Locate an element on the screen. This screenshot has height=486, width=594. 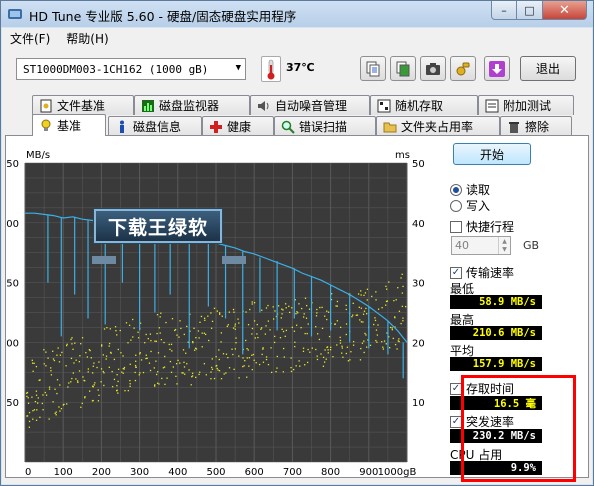
drive-select: ST1000DM003-1CH162 (1000 gB) ▼ is located at coordinates (131, 69).